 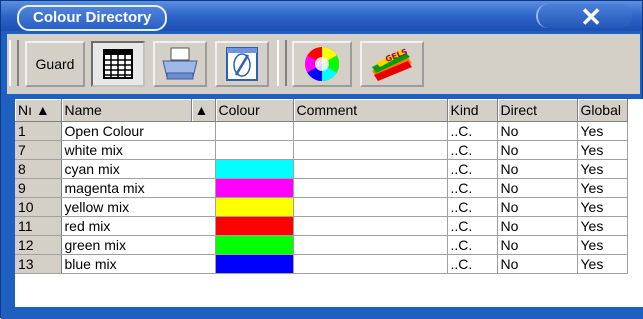 I want to click on table-row: 7 white mix ..C. No Yes, so click(x=321, y=150).